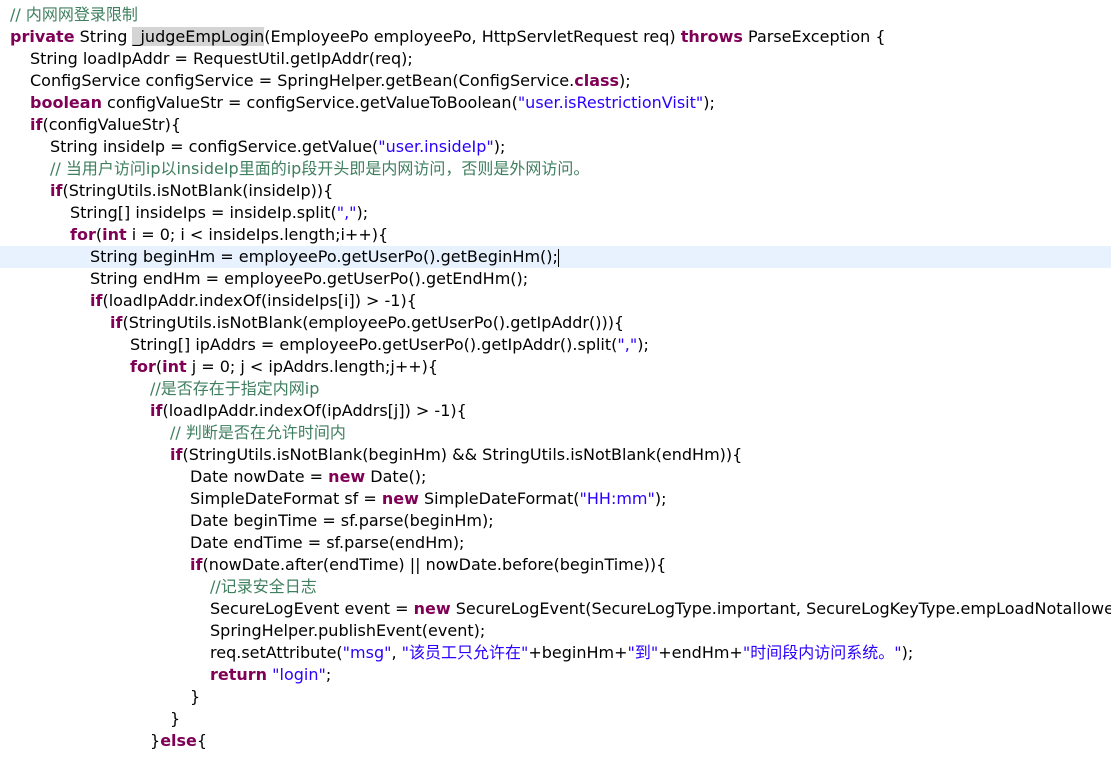 This screenshot has height=757, width=1111. I want to click on code-text: Date nowDate =, so click(259, 476).